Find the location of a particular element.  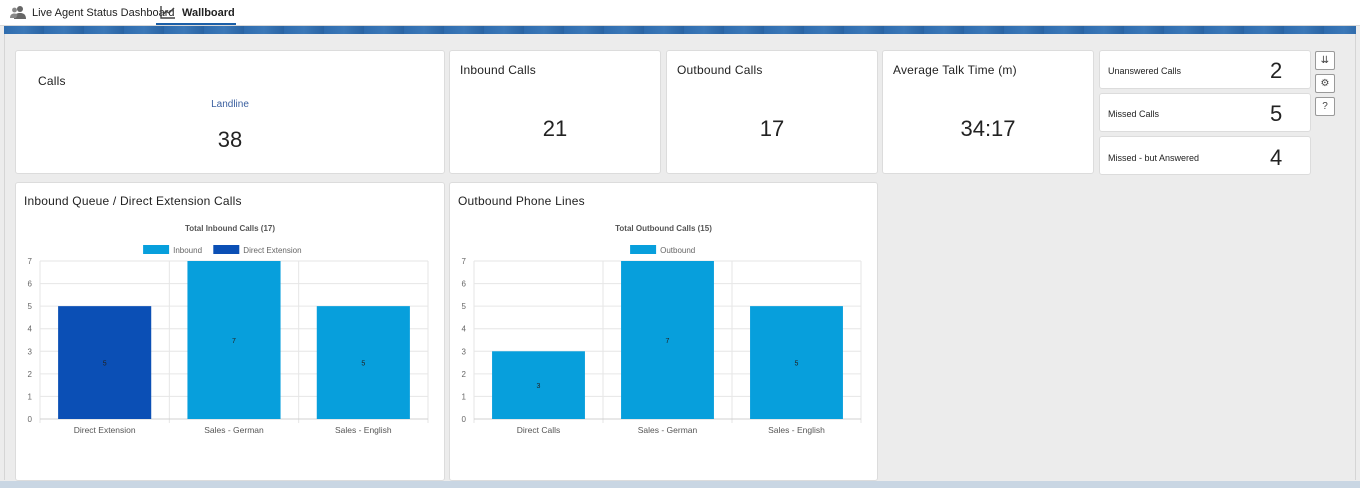

missed-calls-card: Missed Calls 5 is located at coordinates (1205, 112).